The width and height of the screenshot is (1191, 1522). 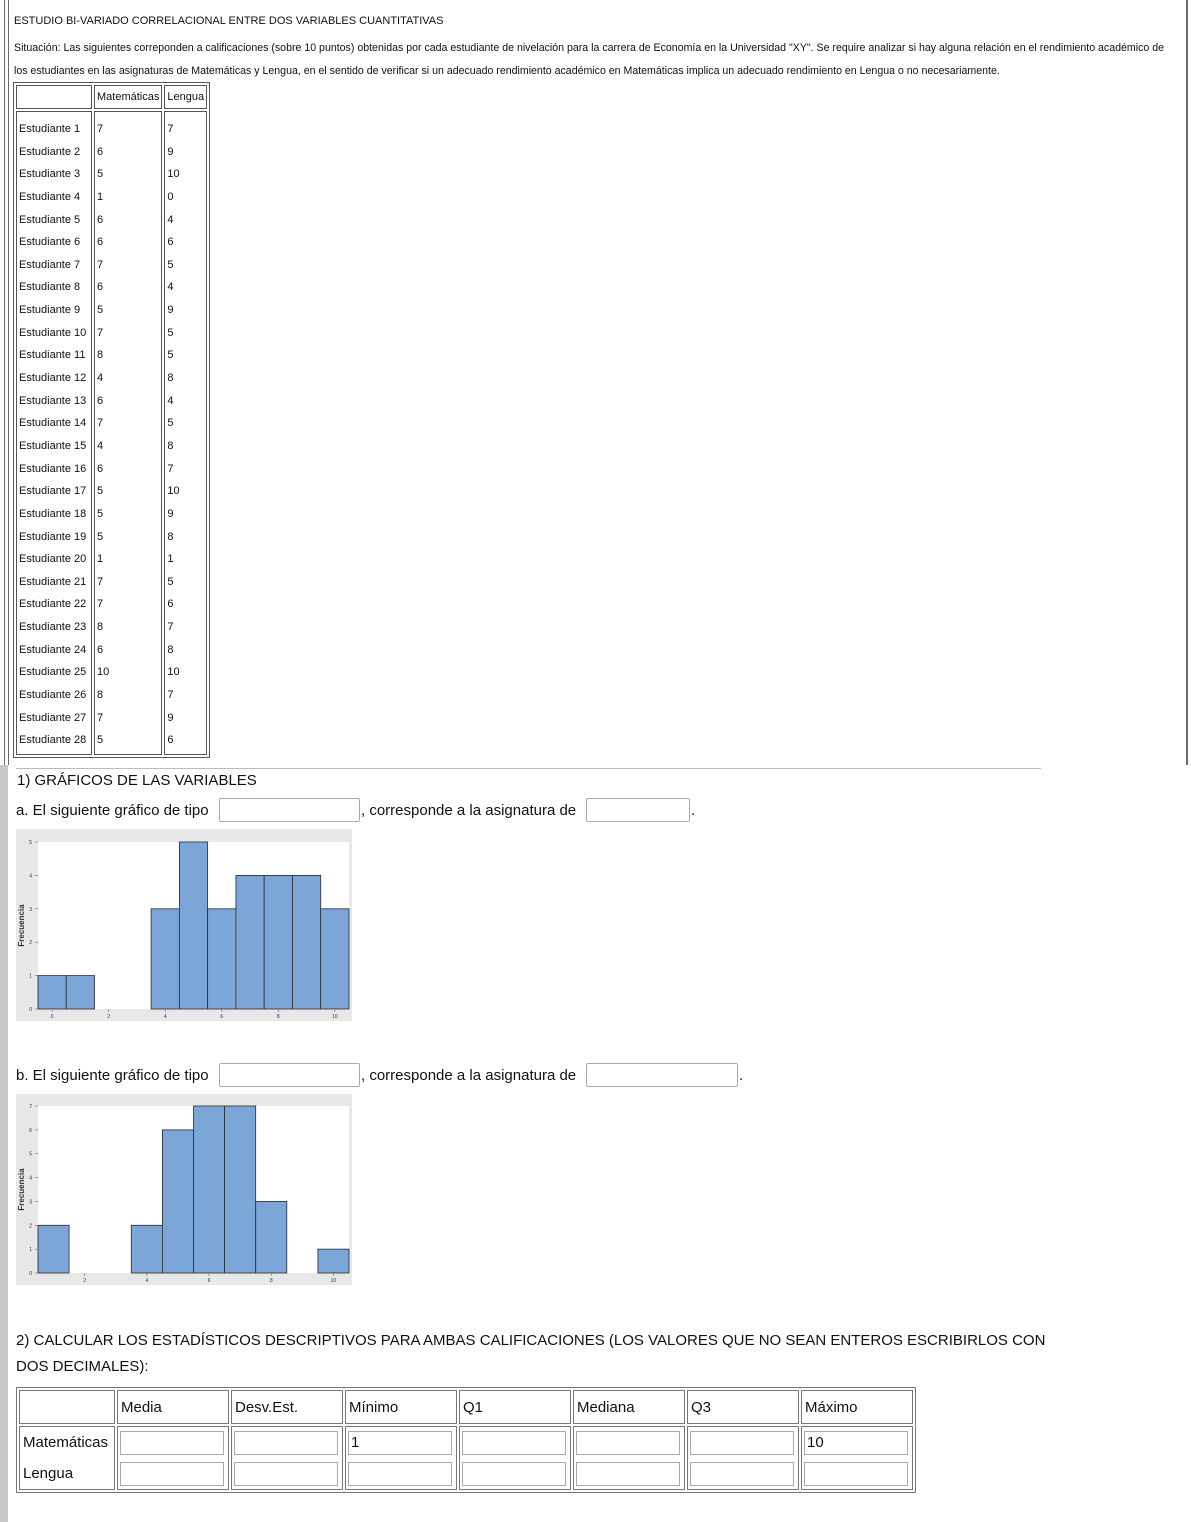 What do you see at coordinates (856, 1442) in the screenshot?
I see `stats-input: 10` at bounding box center [856, 1442].